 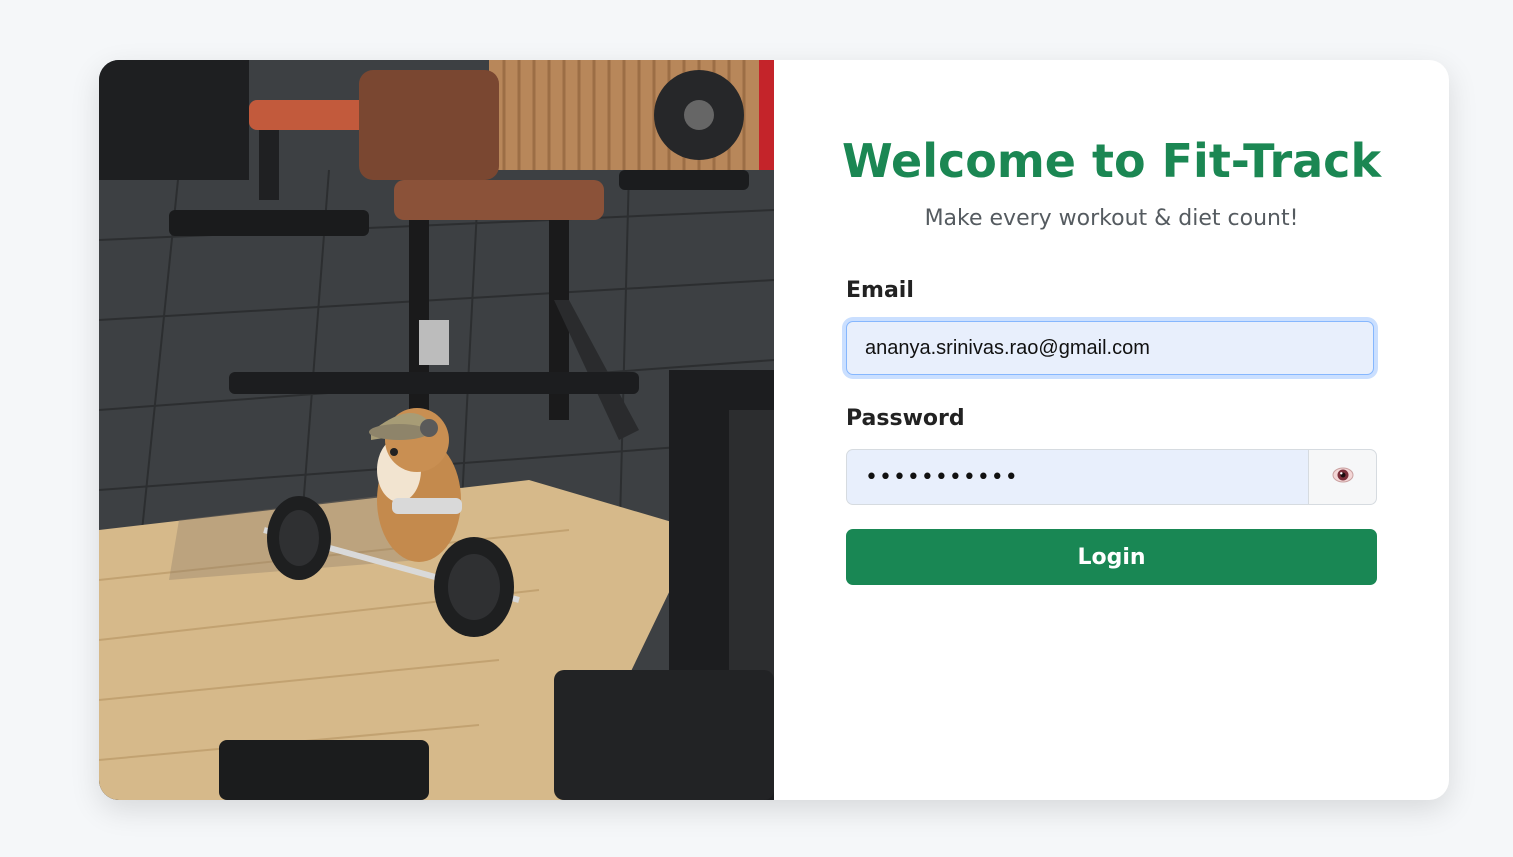 I want to click on email-field, so click(x=1110, y=348).